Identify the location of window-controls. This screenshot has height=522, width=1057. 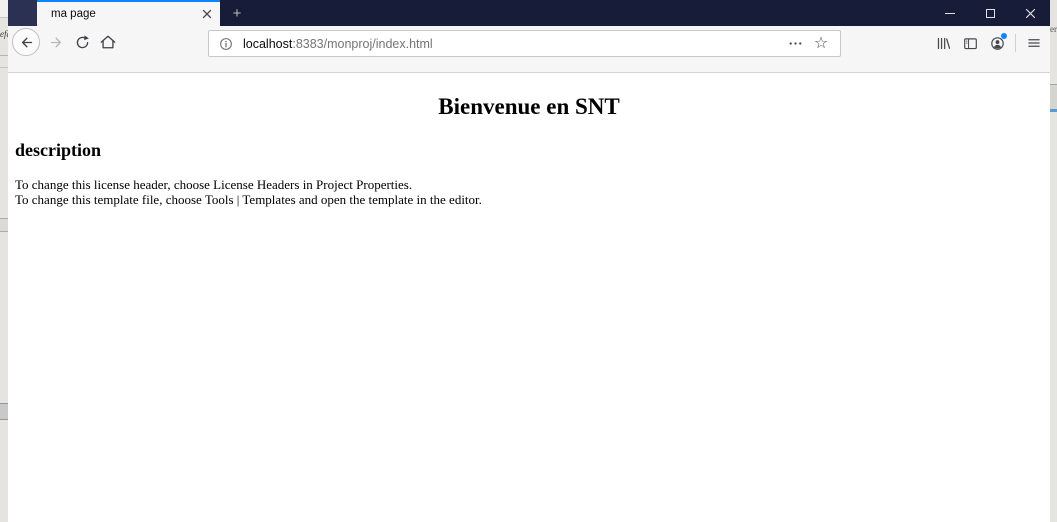
(990, 13).